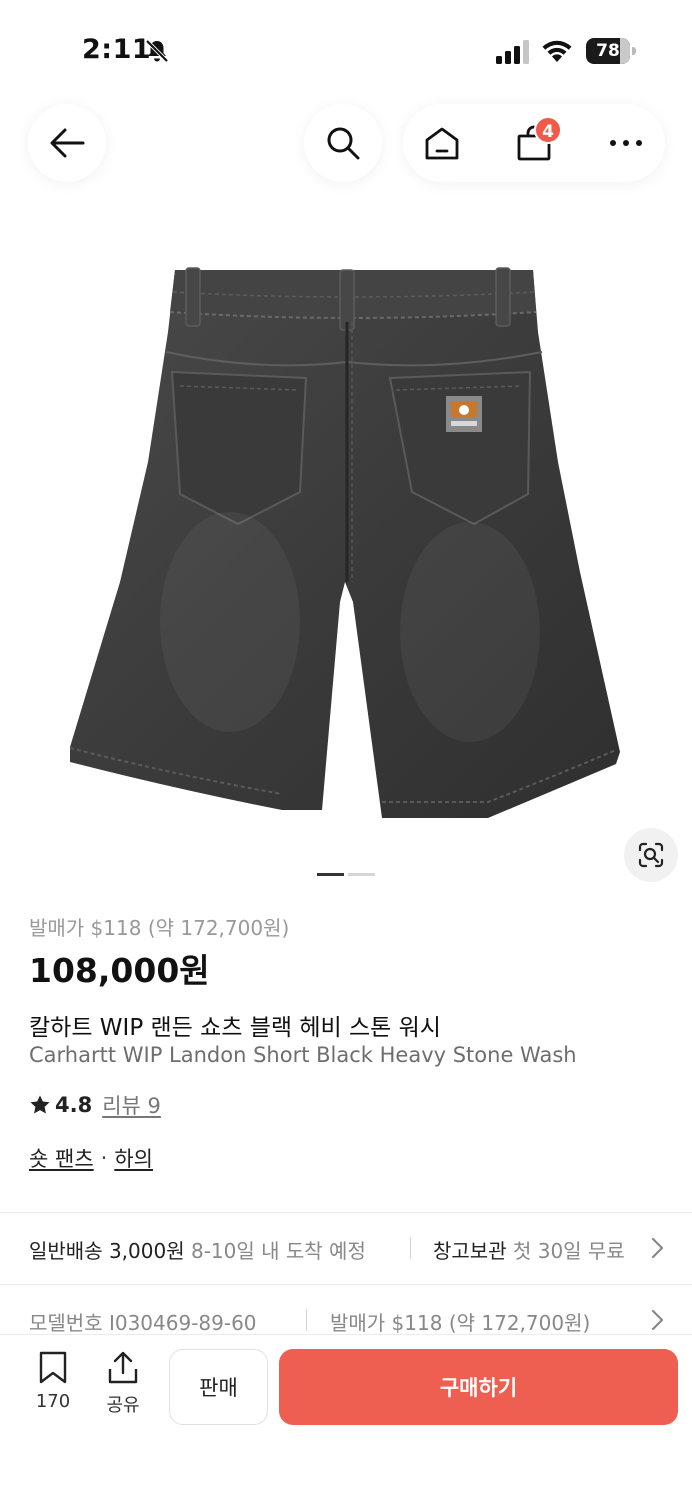 Image resolution: width=692 pixels, height=1500 pixels. I want to click on back-button, so click(67, 143).